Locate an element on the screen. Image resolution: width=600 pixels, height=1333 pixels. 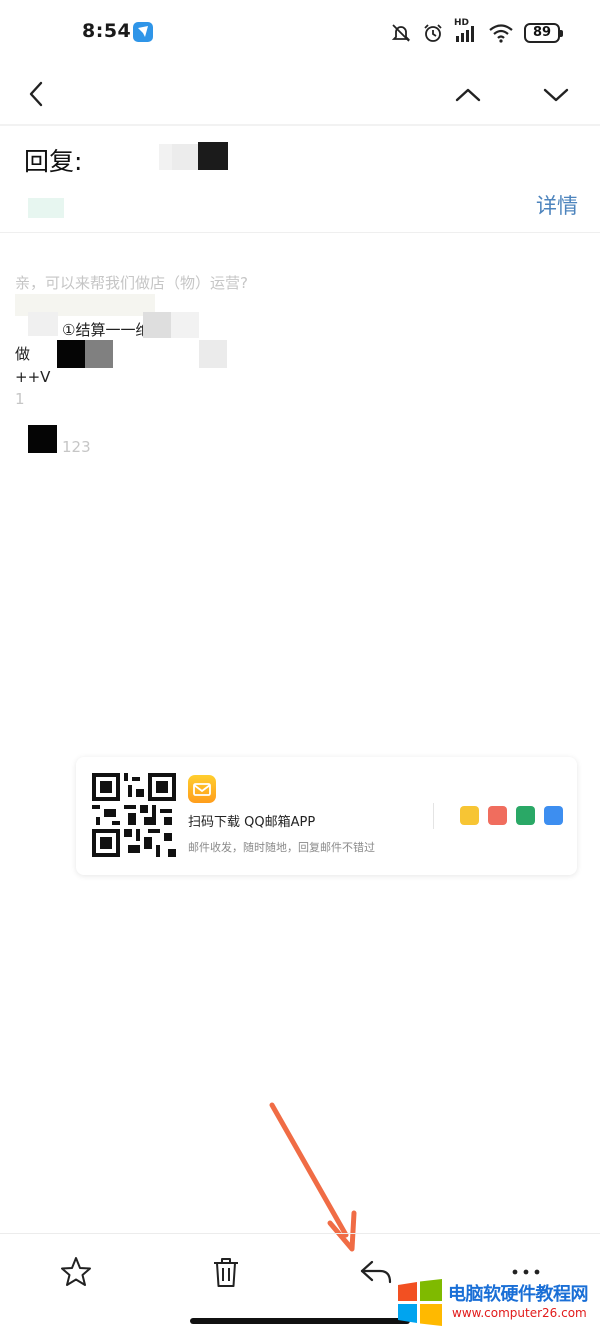
reply-button is located at coordinates (376, 1272).